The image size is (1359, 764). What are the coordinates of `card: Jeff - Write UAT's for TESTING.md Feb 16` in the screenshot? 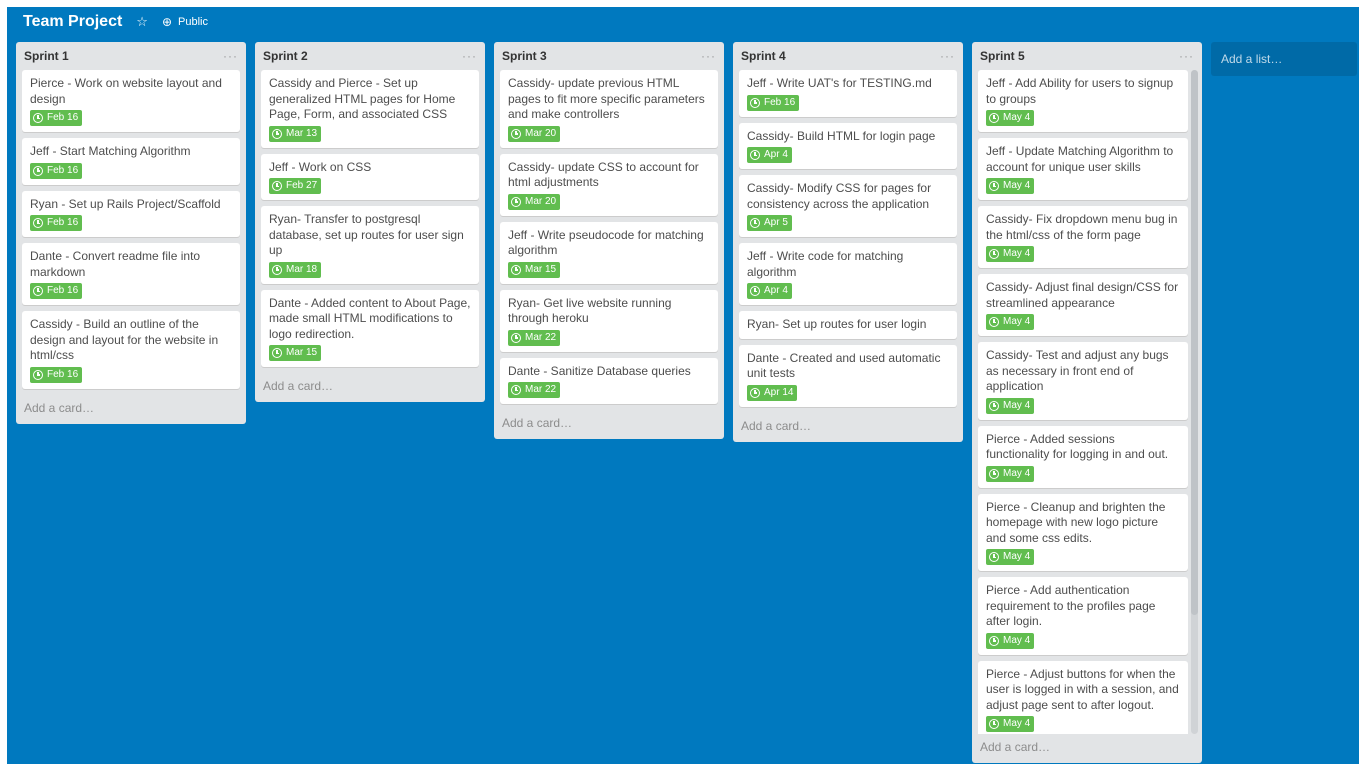 It's located at (848, 93).